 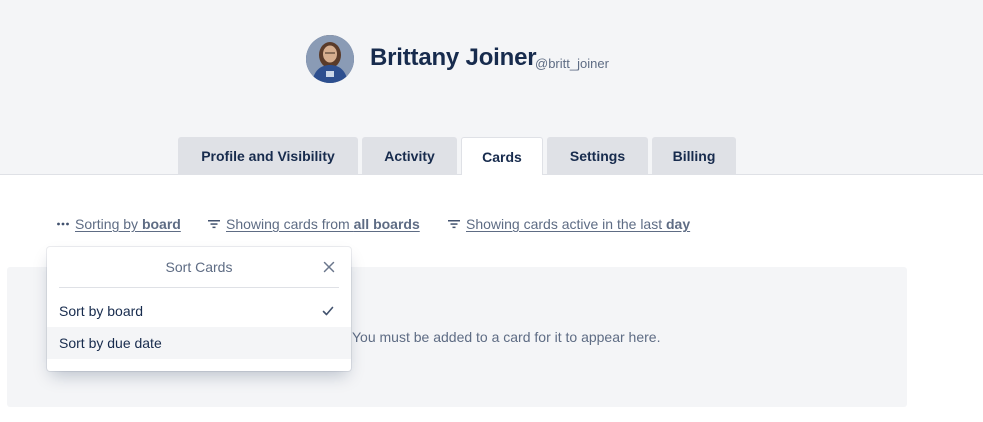 What do you see at coordinates (110, 343) in the screenshot?
I see `sort-option-label: Sort by due date` at bounding box center [110, 343].